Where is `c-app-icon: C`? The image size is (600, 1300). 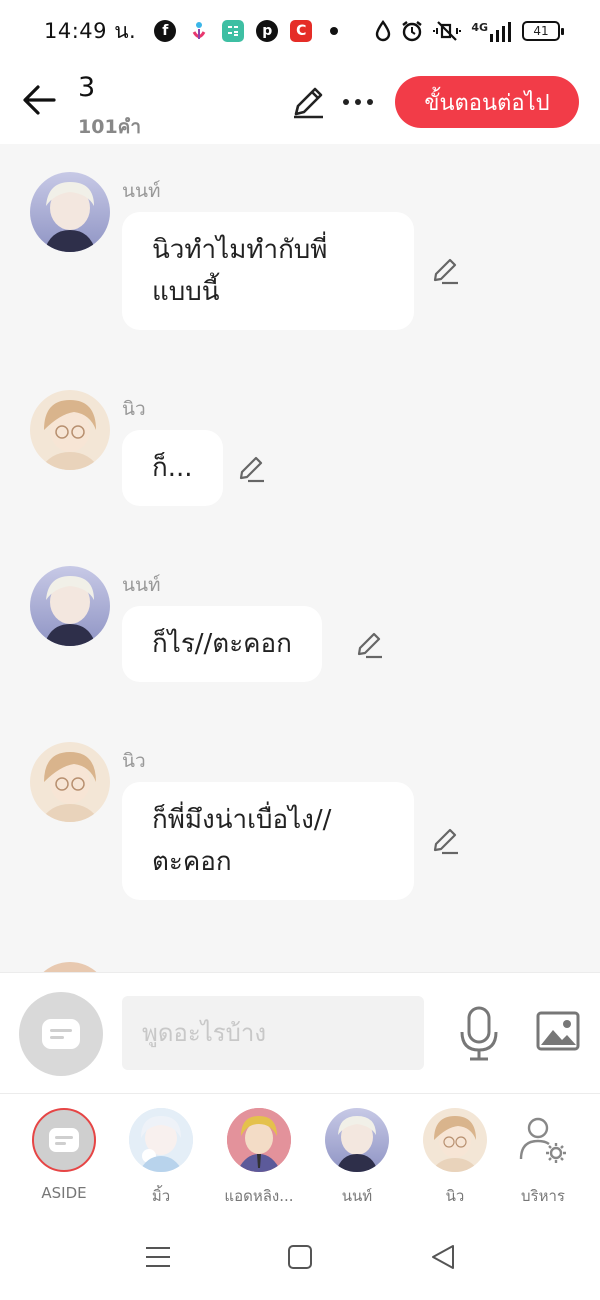
c-app-icon: C is located at coordinates (301, 31).